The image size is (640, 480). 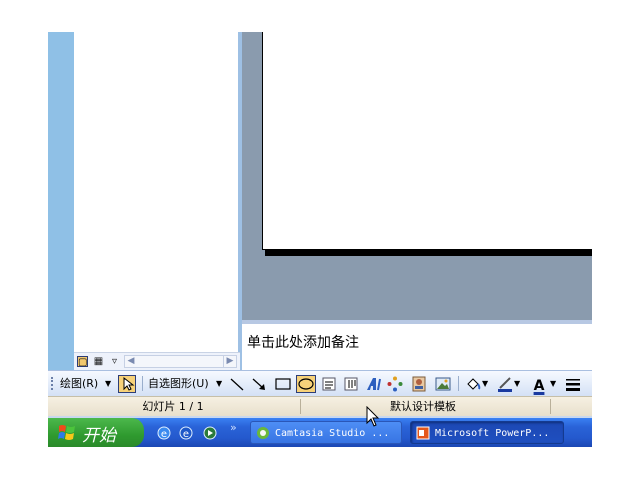 I want to click on outline-tab-strip, so click(x=61, y=201).